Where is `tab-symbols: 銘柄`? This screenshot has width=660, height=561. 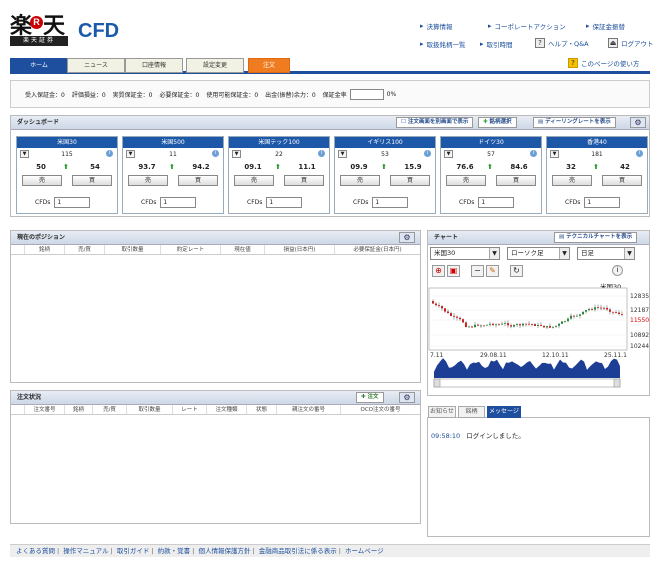
tab-symbols: 銘柄 is located at coordinates (471, 412).